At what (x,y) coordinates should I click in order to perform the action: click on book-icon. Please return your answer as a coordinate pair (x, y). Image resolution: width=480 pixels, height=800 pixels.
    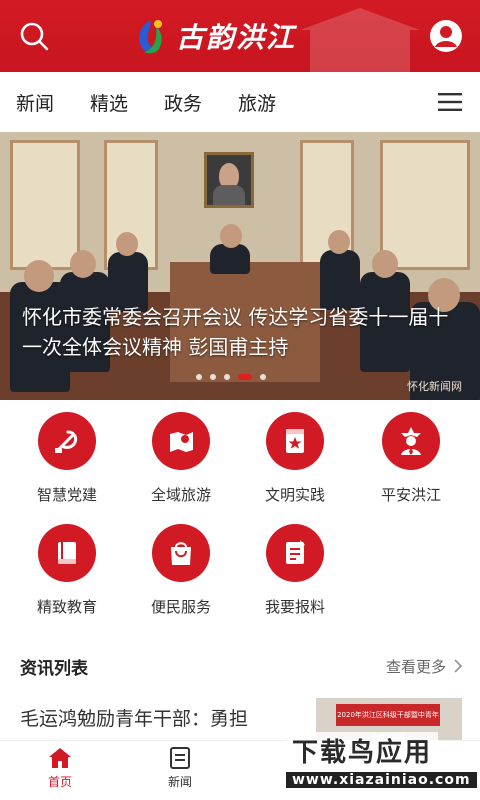
    Looking at the image, I should click on (67, 553).